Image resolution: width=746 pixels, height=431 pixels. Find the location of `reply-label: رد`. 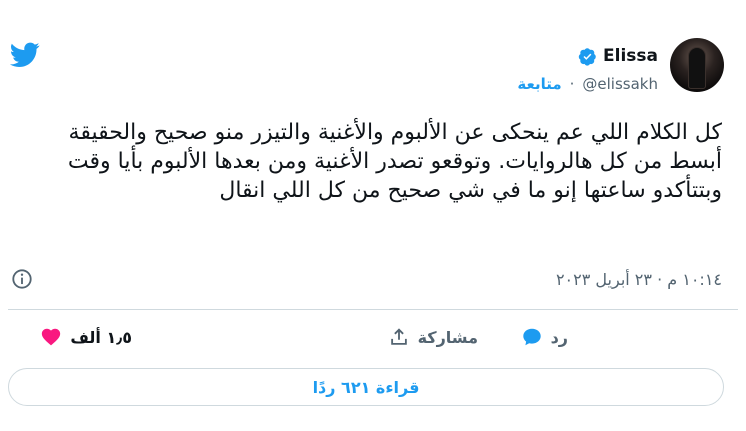

reply-label: رد is located at coordinates (559, 337).